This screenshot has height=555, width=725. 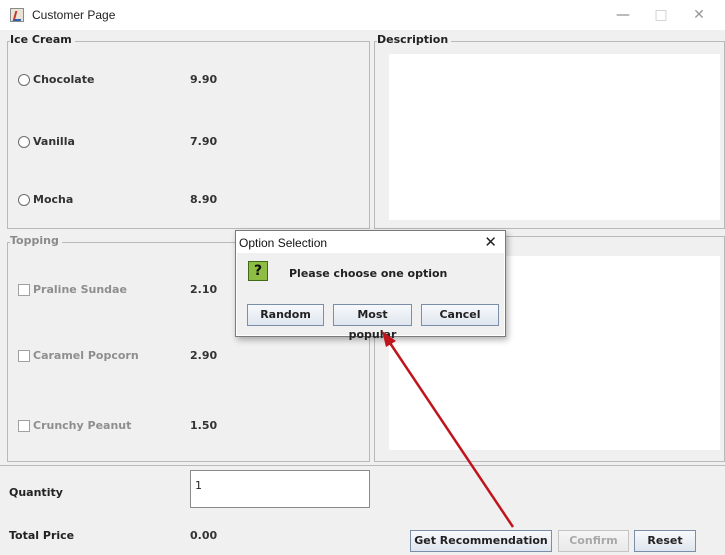 I want to click on window-title: Customer Page, so click(x=74, y=15).